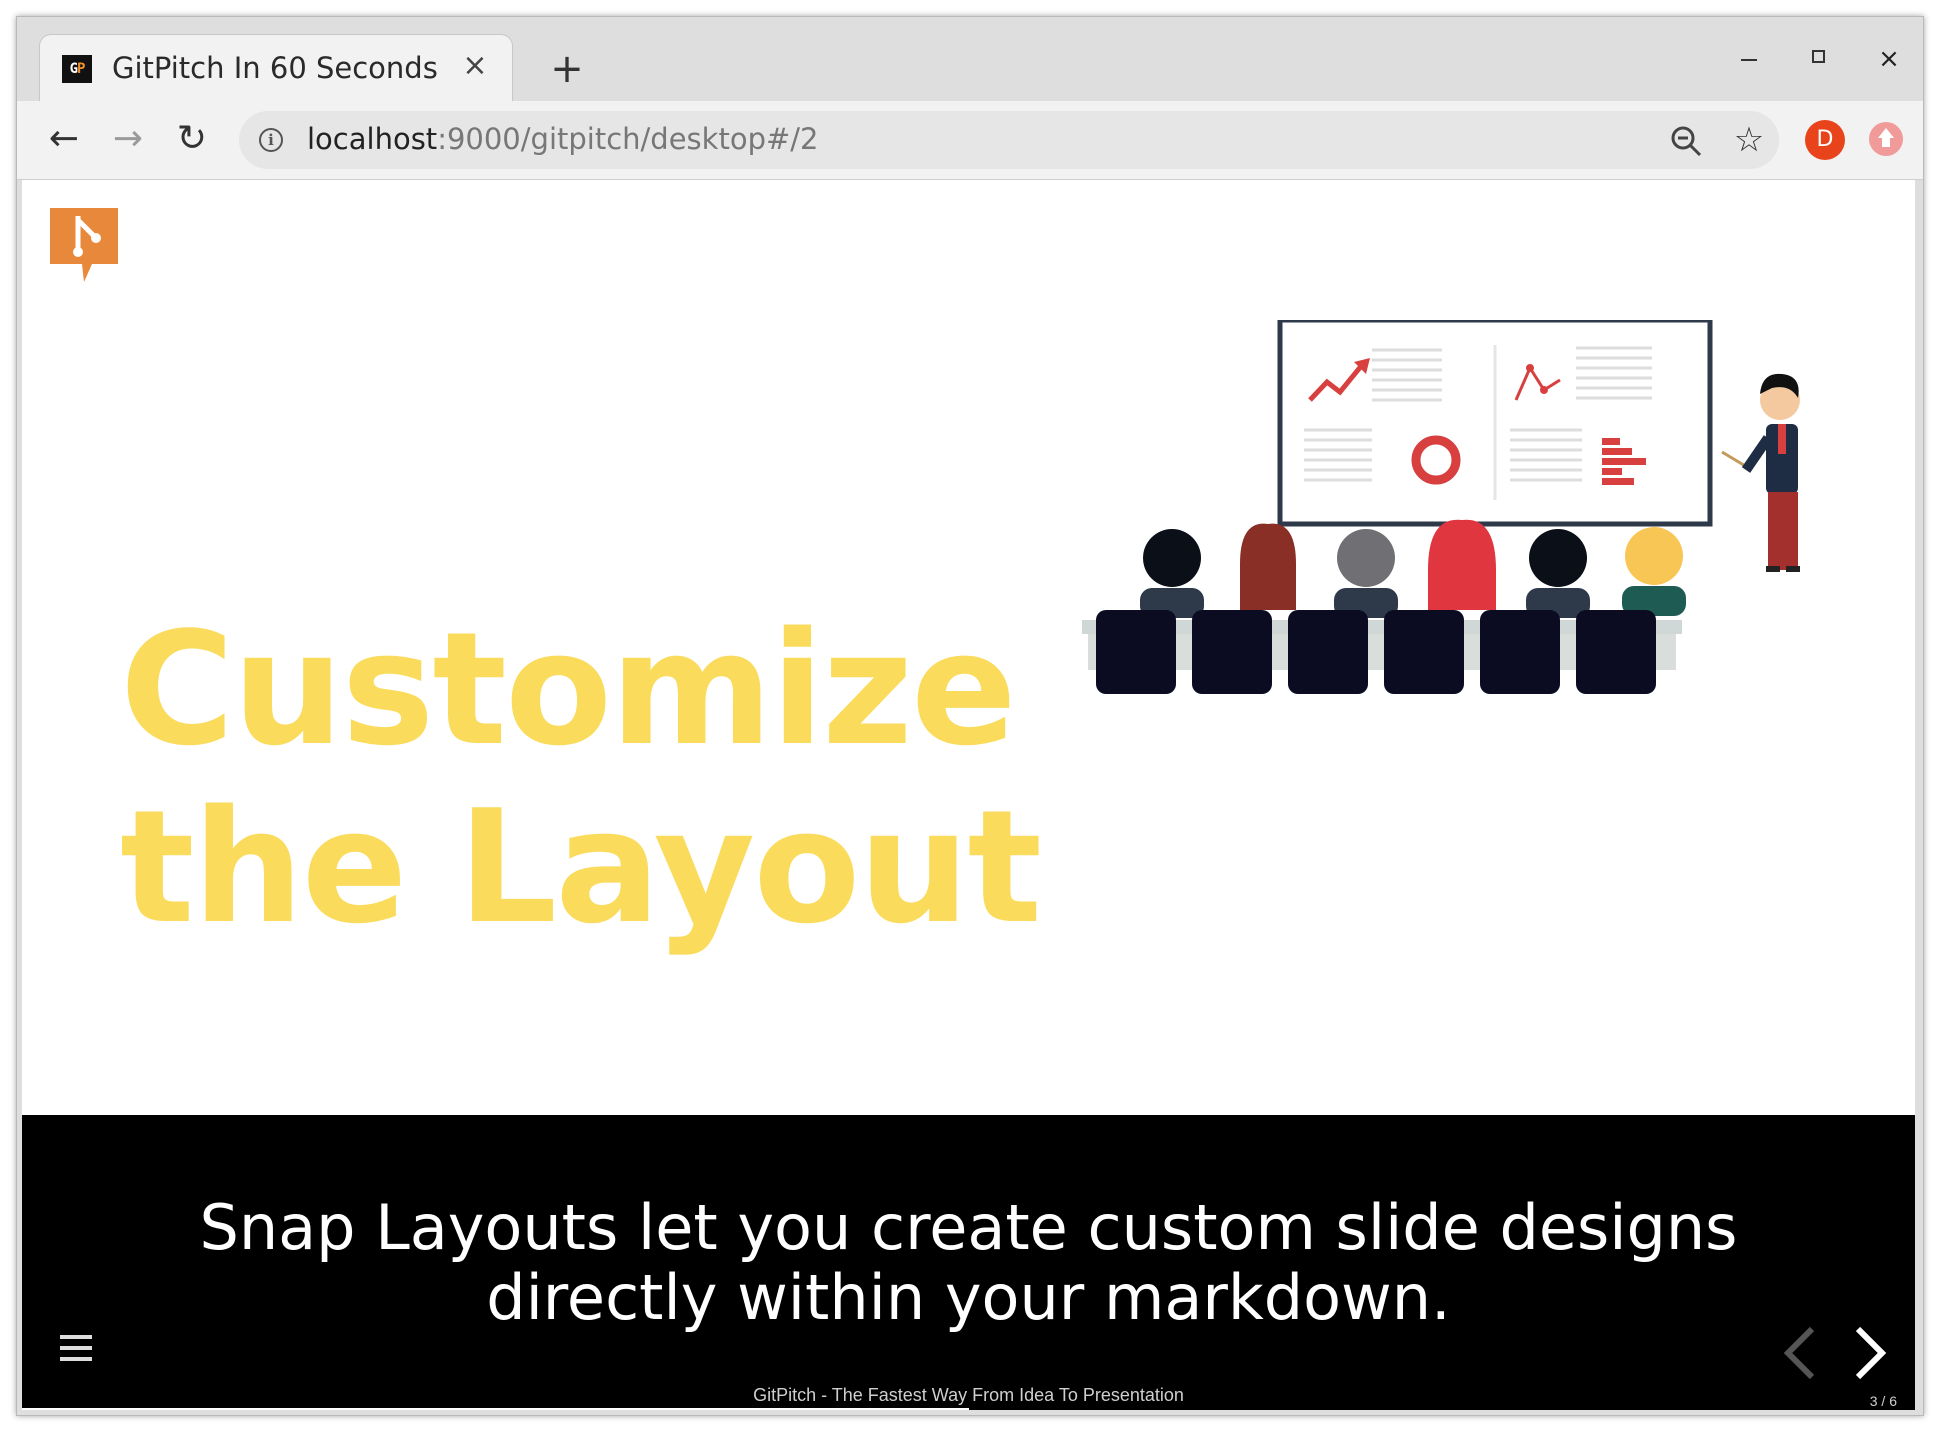 The width and height of the screenshot is (1948, 1438). I want to click on url-path: :9000/gitpitch/desktop#/2, so click(628, 139).